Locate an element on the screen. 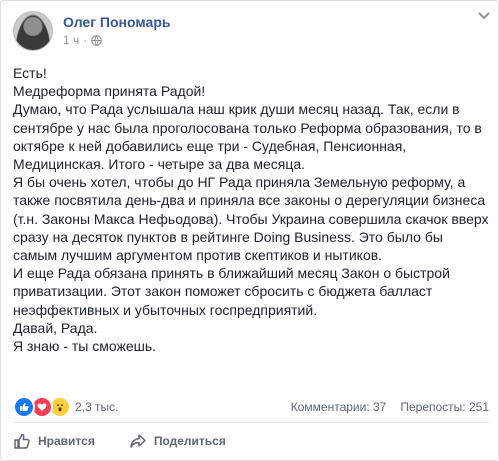 This screenshot has width=499, height=461. like-reaction-icon is located at coordinates (24, 407).